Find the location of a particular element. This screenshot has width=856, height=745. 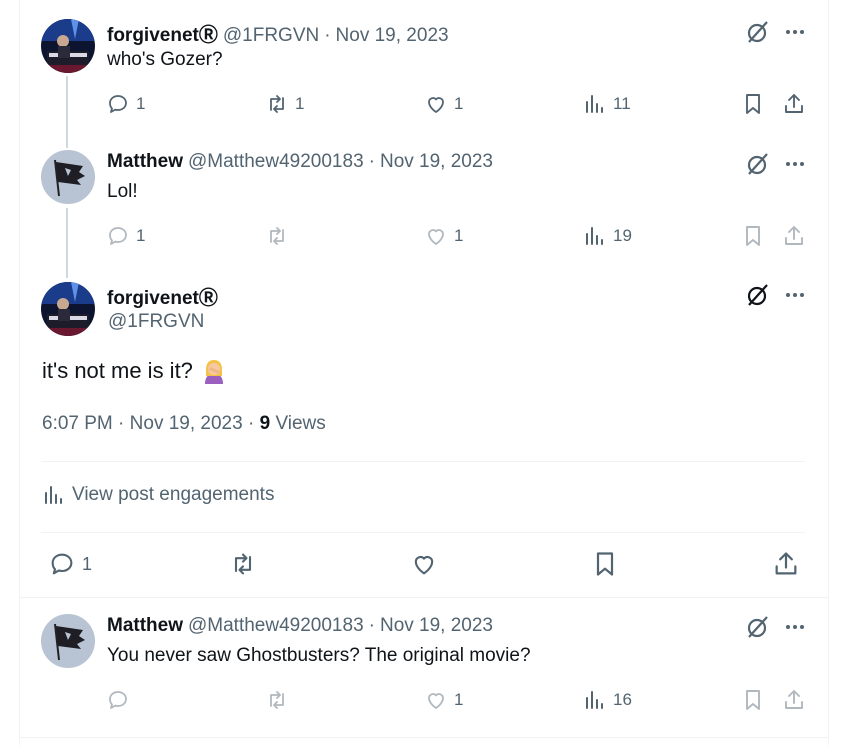

tweet-meta: 6:07 PM · Nov 19, 2023 · 9 Views is located at coordinates (184, 424).